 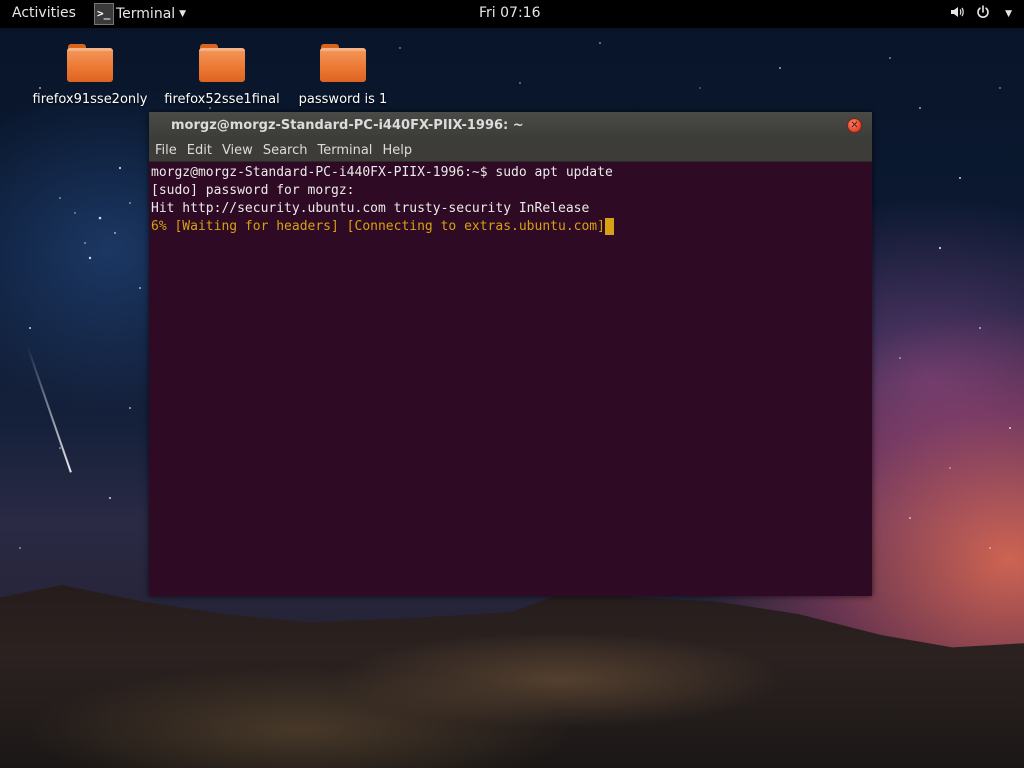 I want to click on menu-help: Help, so click(x=397, y=150).